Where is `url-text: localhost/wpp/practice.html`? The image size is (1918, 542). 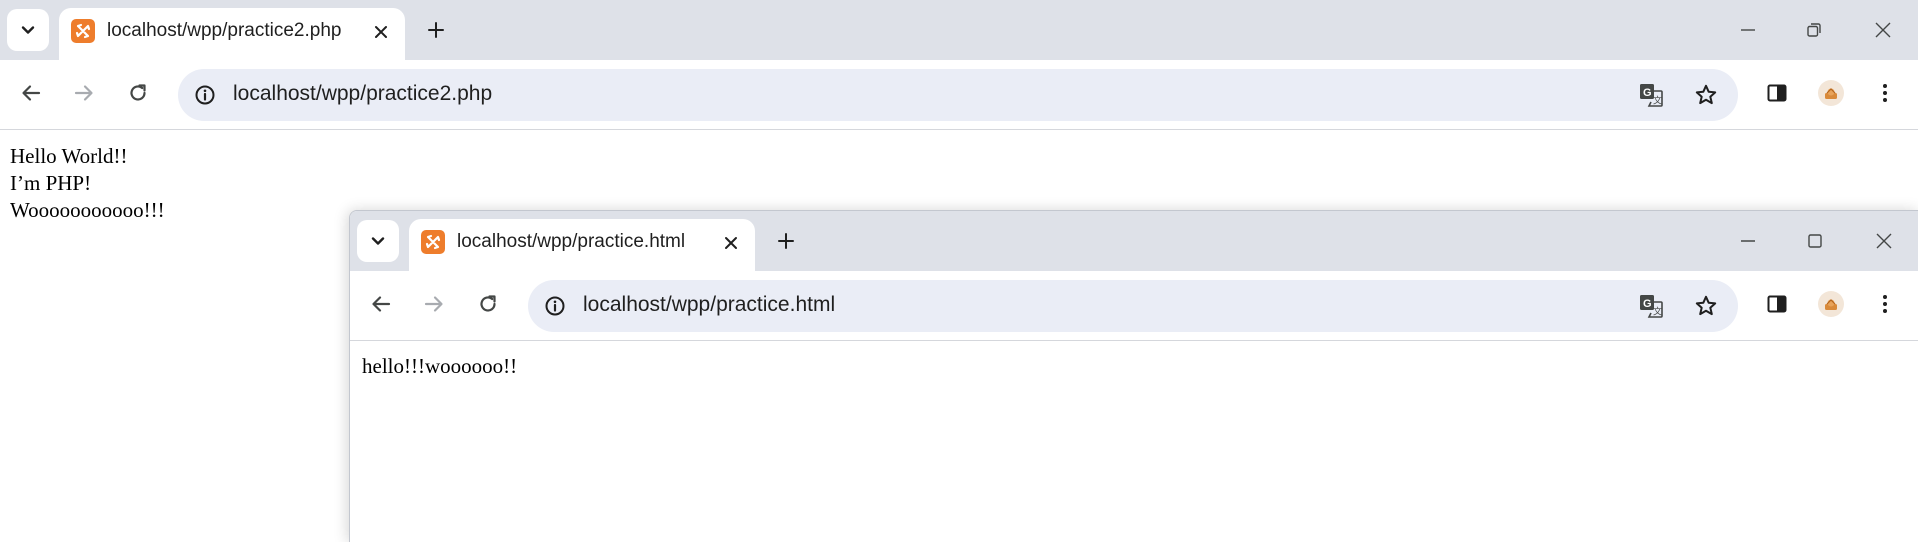
url-text: localhost/wpp/practice.html is located at coordinates (709, 305).